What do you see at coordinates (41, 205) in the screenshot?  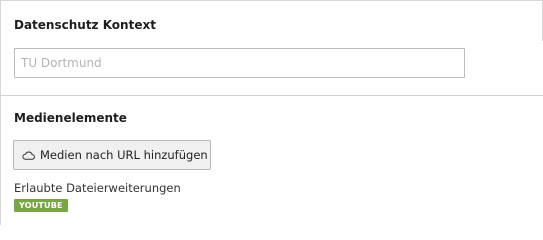 I see `extension-badge-youtube: YOUTUBE` at bounding box center [41, 205].